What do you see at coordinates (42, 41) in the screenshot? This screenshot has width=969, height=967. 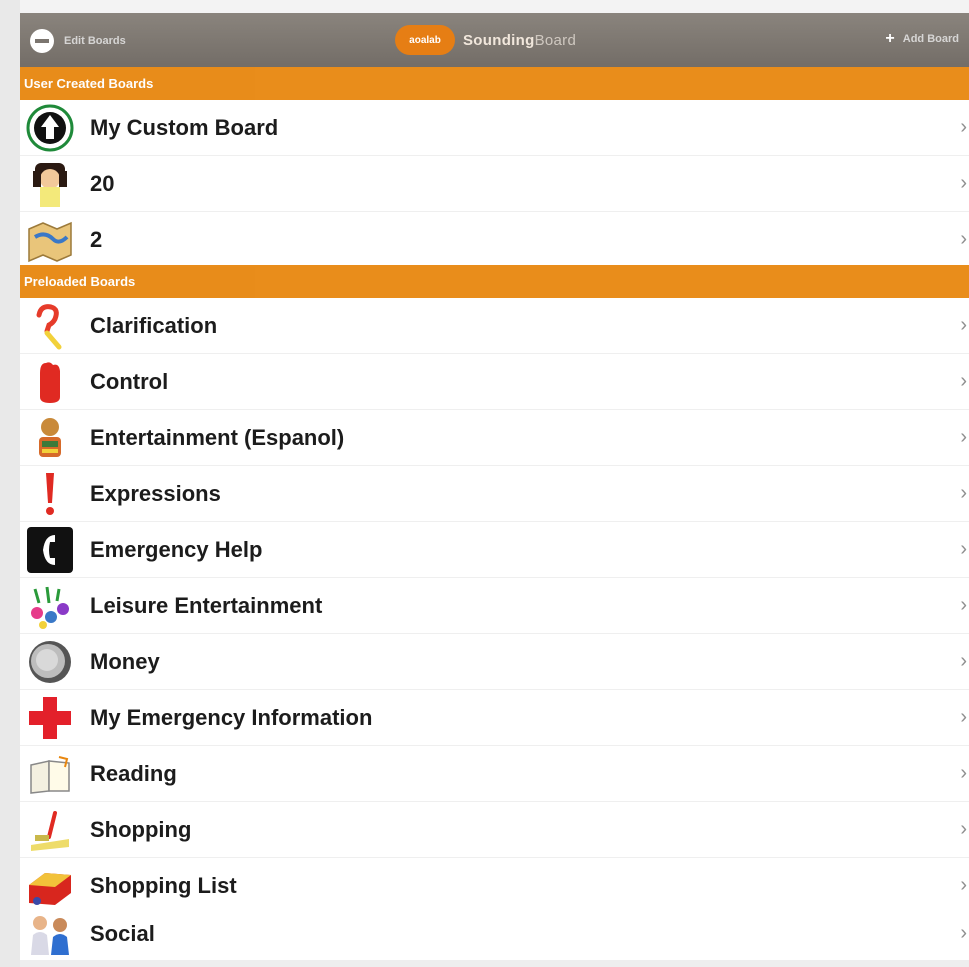 I see `minus-circle-icon` at bounding box center [42, 41].